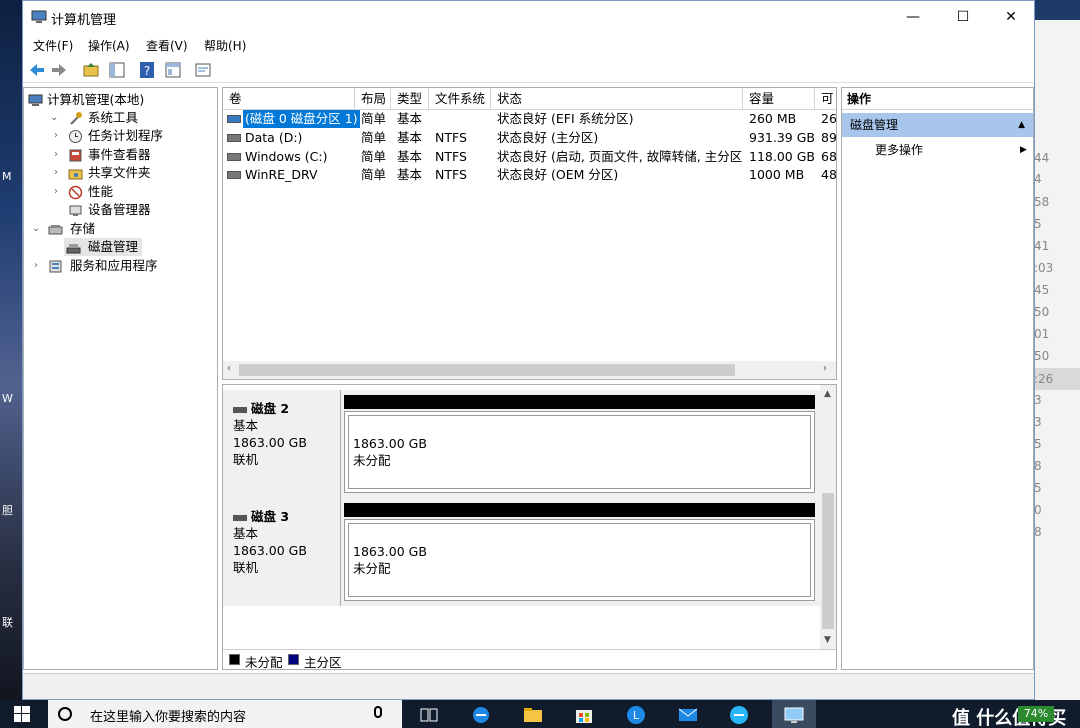 The height and width of the screenshot is (728, 1080). What do you see at coordinates (584, 715) in the screenshot?
I see `store-icon` at bounding box center [584, 715].